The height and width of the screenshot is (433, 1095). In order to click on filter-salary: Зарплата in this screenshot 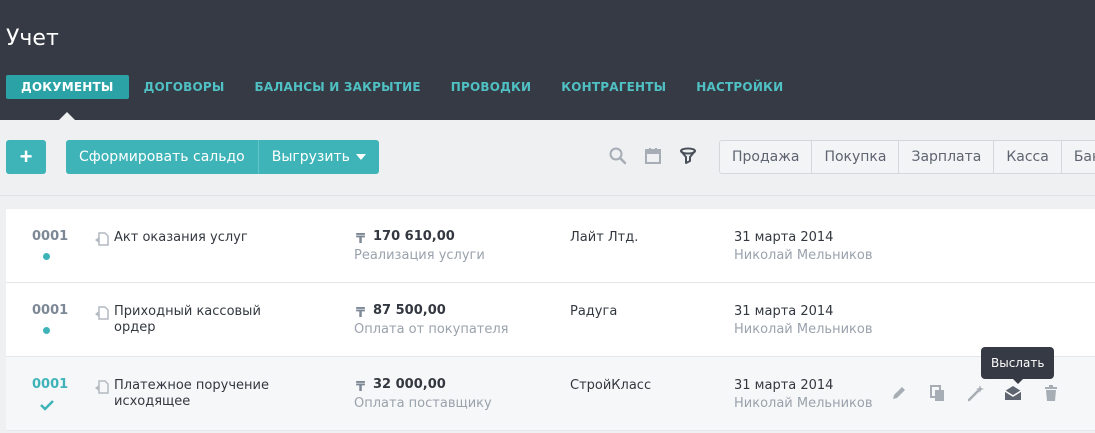, I will do `click(945, 157)`.